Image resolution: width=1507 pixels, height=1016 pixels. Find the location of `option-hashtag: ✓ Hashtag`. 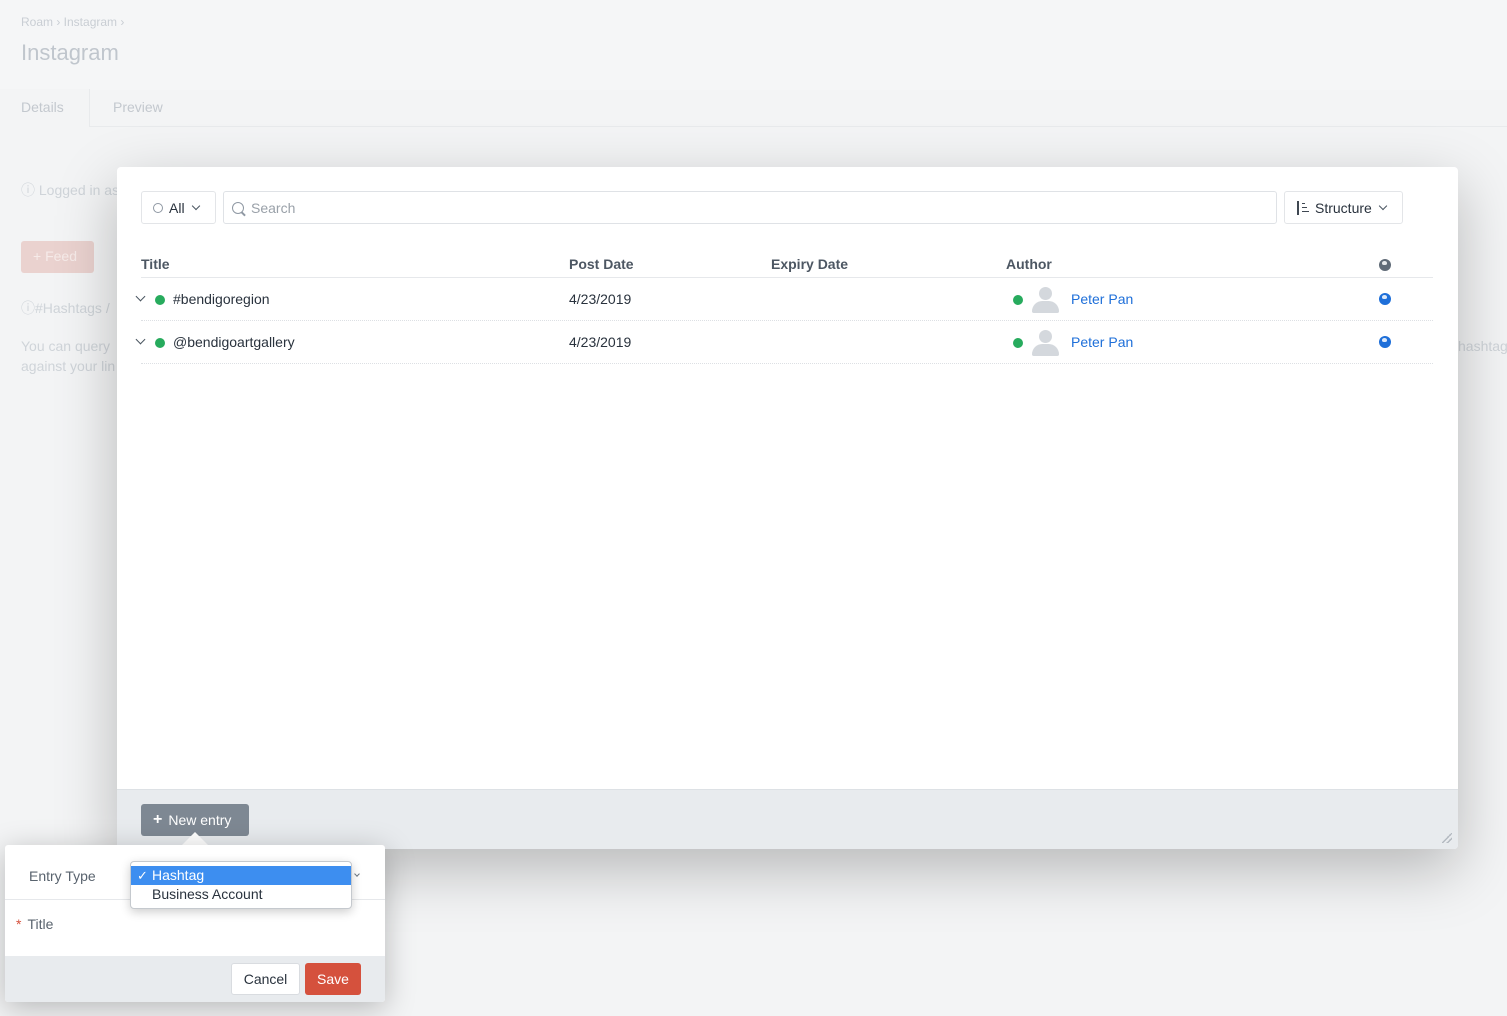

option-hashtag: ✓ Hashtag is located at coordinates (241, 875).